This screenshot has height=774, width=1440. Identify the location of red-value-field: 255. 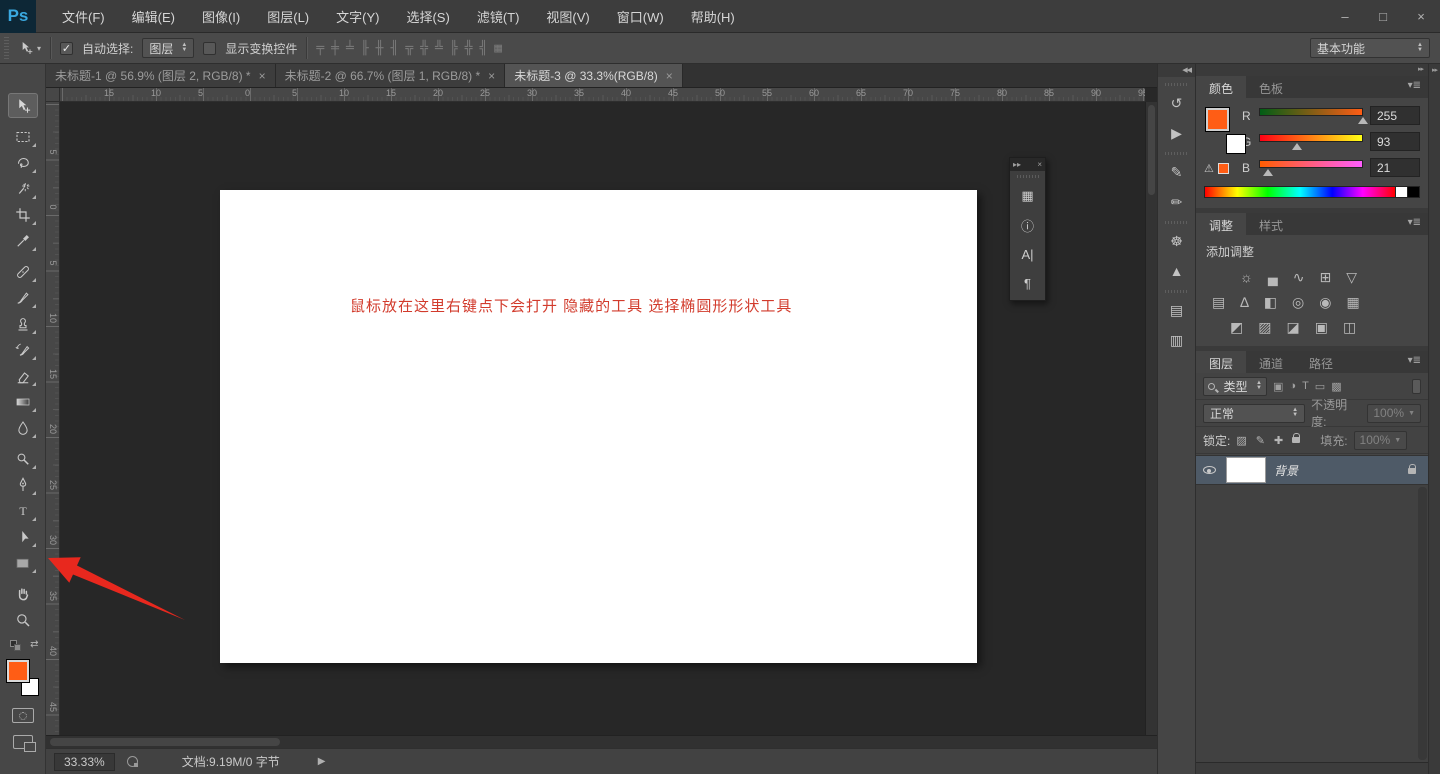
(1395, 115).